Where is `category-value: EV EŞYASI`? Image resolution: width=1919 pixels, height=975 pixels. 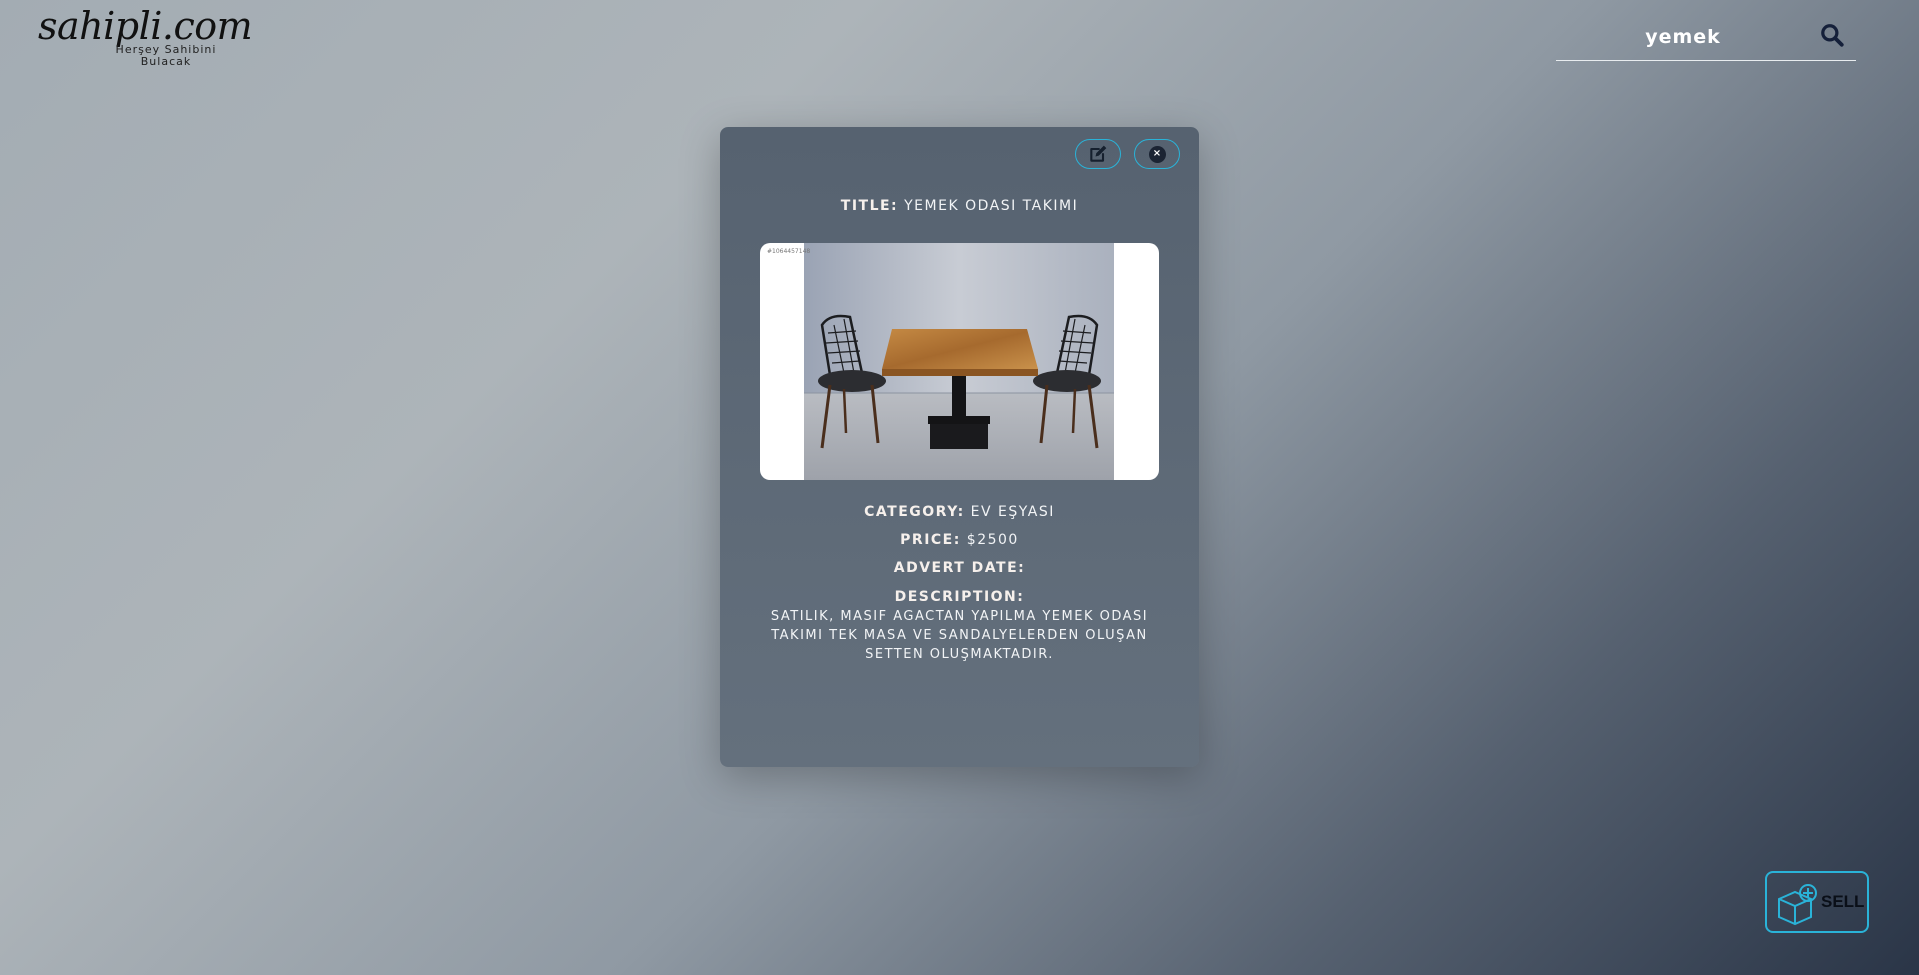 category-value: EV EŞYASI is located at coordinates (1012, 512).